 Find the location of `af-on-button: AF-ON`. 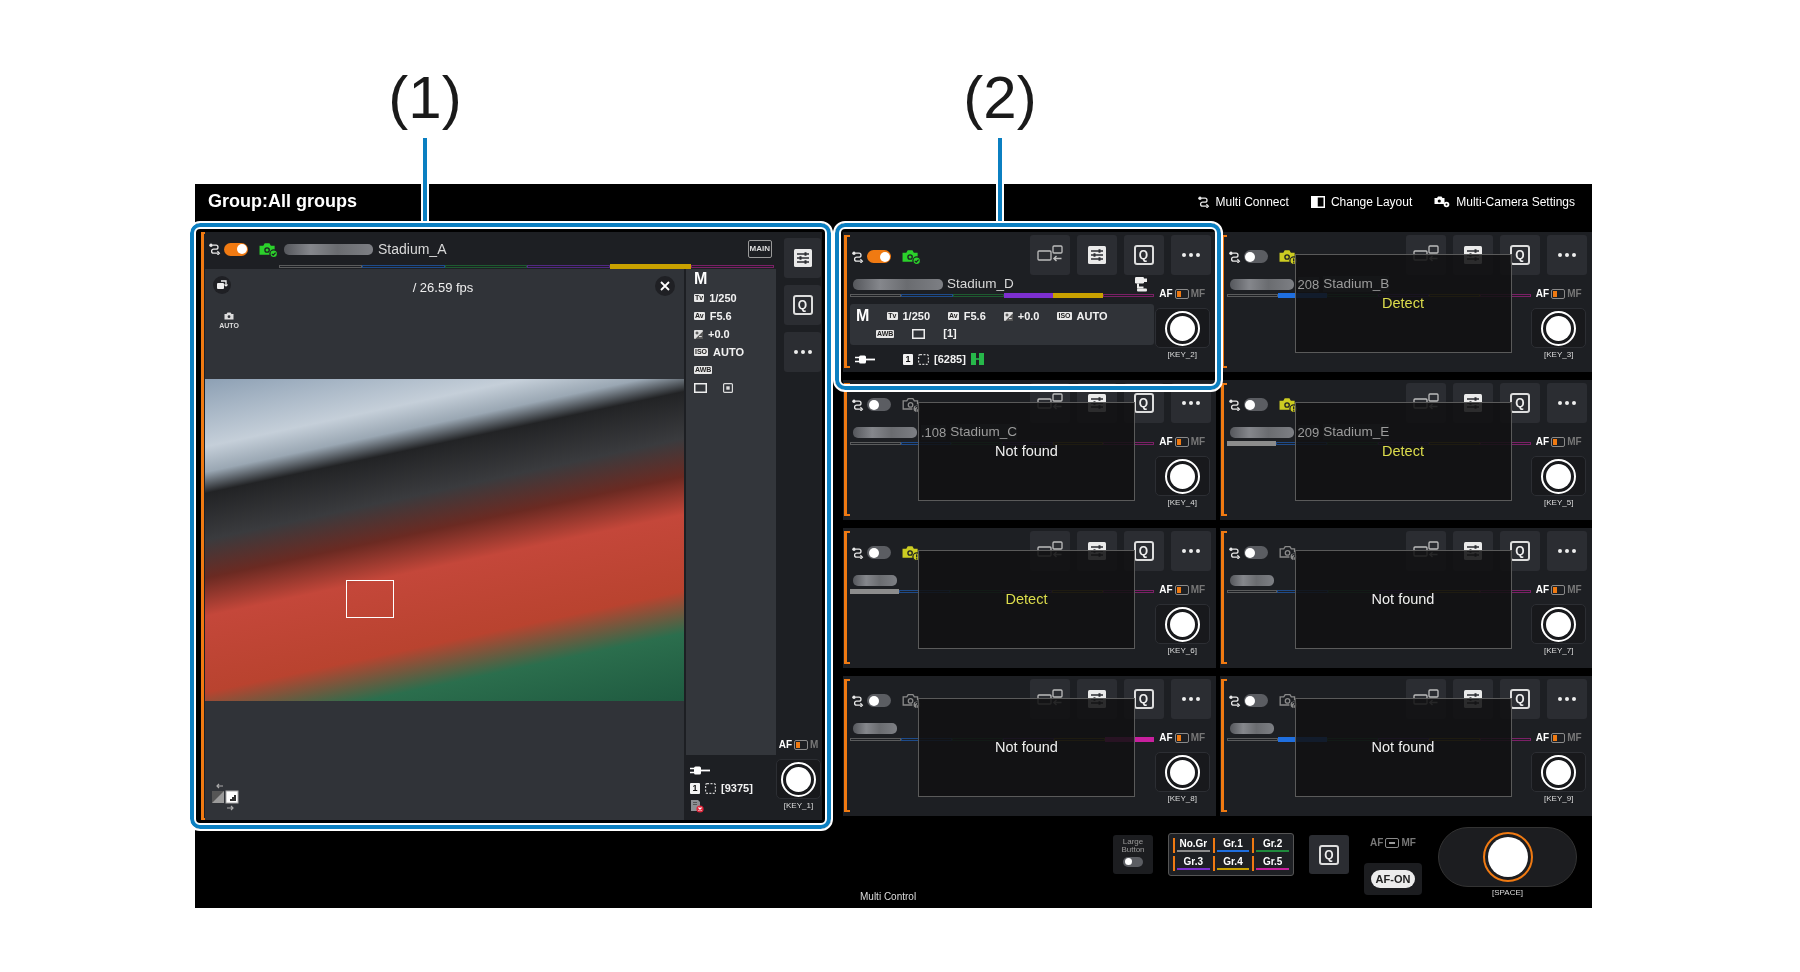

af-on-button: AF-ON is located at coordinates (1393, 879).